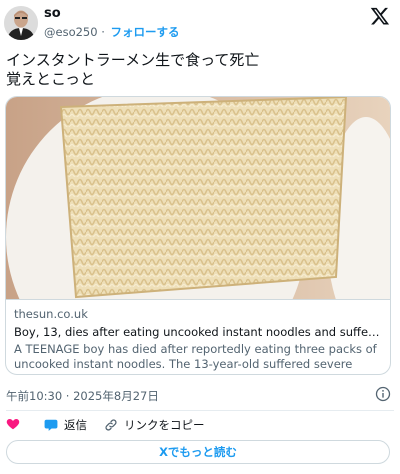 This screenshot has height=474, width=400. I want to click on divider, so click(200, 410).